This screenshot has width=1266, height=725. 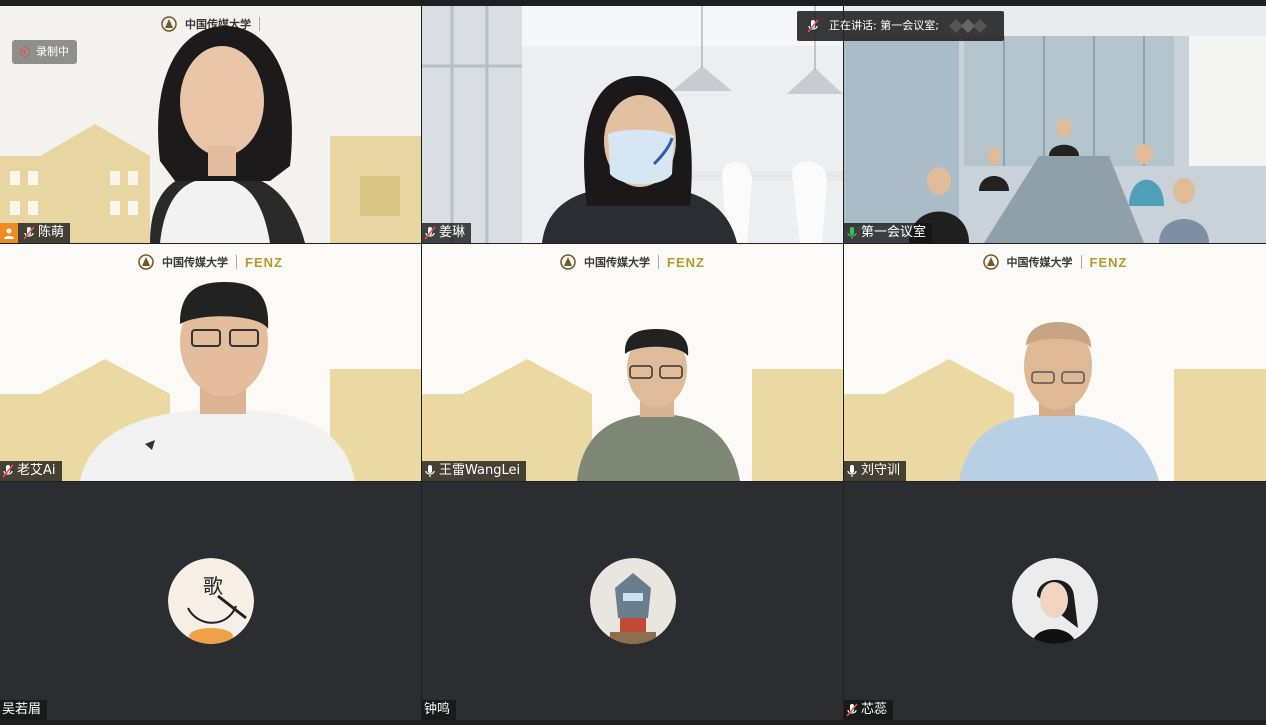 I want to click on video-tile-conference-room: 第一会议室, so click(x=1055, y=124).